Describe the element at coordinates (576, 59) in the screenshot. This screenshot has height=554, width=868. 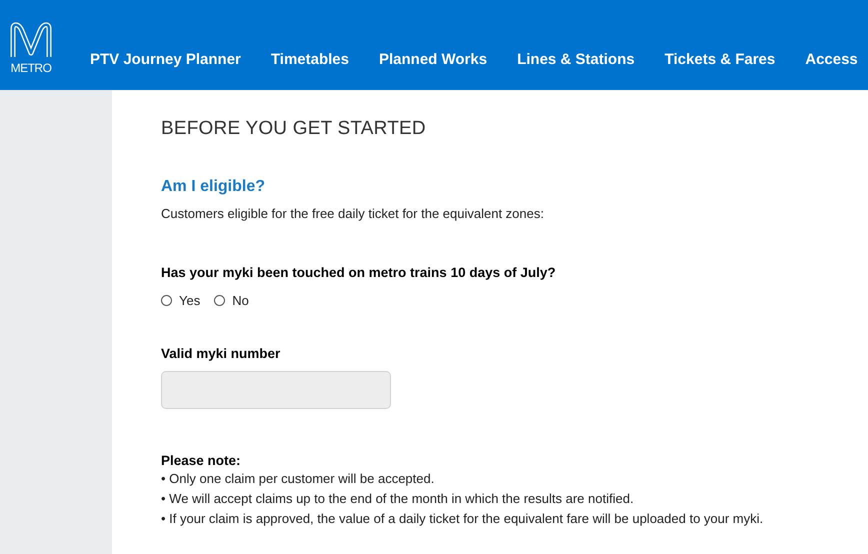
I see `nav-link: Lines & Stations` at that location.